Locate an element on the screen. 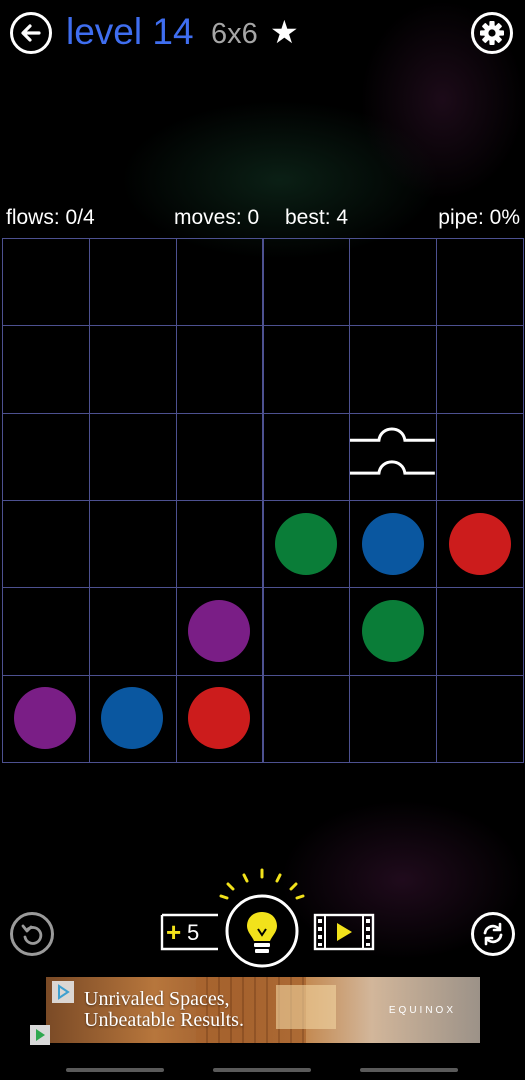 The width and height of the screenshot is (525, 1080). ad-brand-logo: EQUINOX is located at coordinates (422, 1010).